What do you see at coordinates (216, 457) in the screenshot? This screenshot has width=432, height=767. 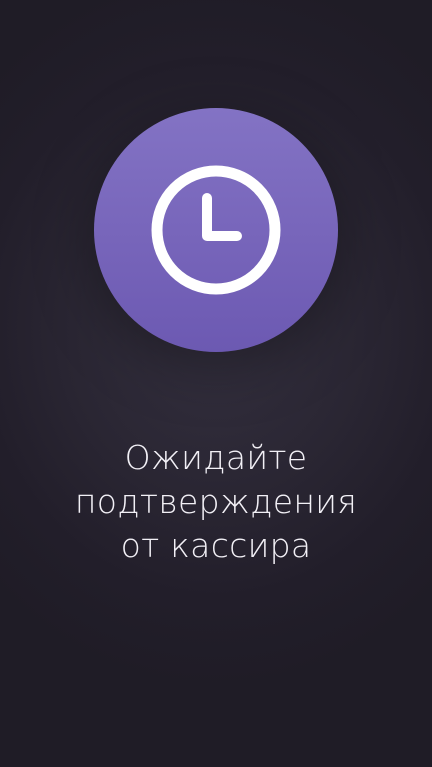 I see `message-line-1: Ожидайте` at bounding box center [216, 457].